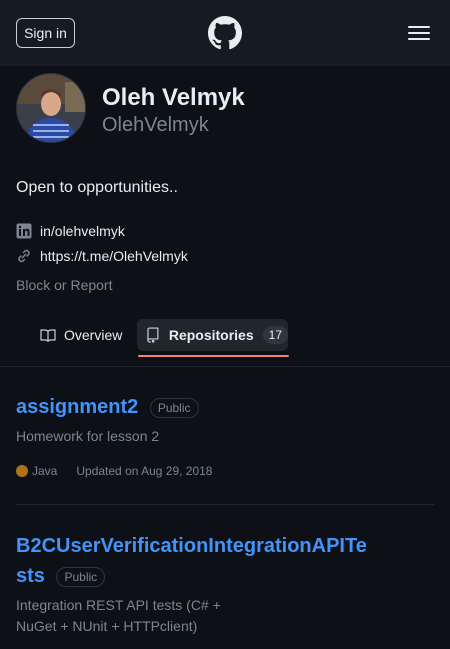 Image resolution: width=450 pixels, height=649 pixels. Describe the element at coordinates (82, 231) in the screenshot. I see `linkedin-label: in/olehvelmyk` at that location.